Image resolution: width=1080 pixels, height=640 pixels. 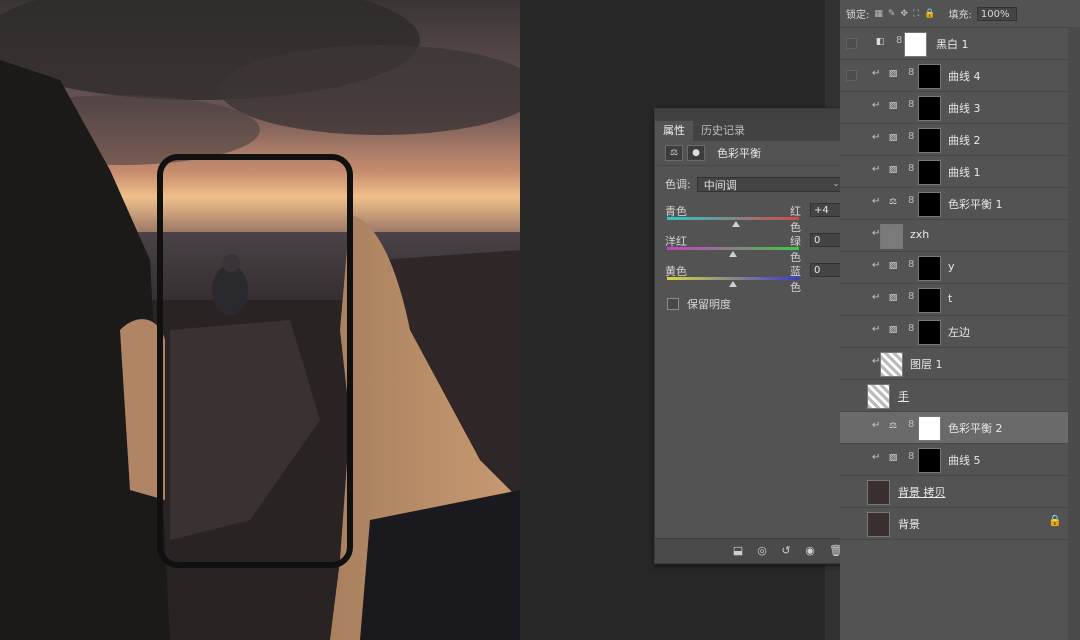 I want to click on layer-row: 背景 🔒, so click(x=954, y=524).